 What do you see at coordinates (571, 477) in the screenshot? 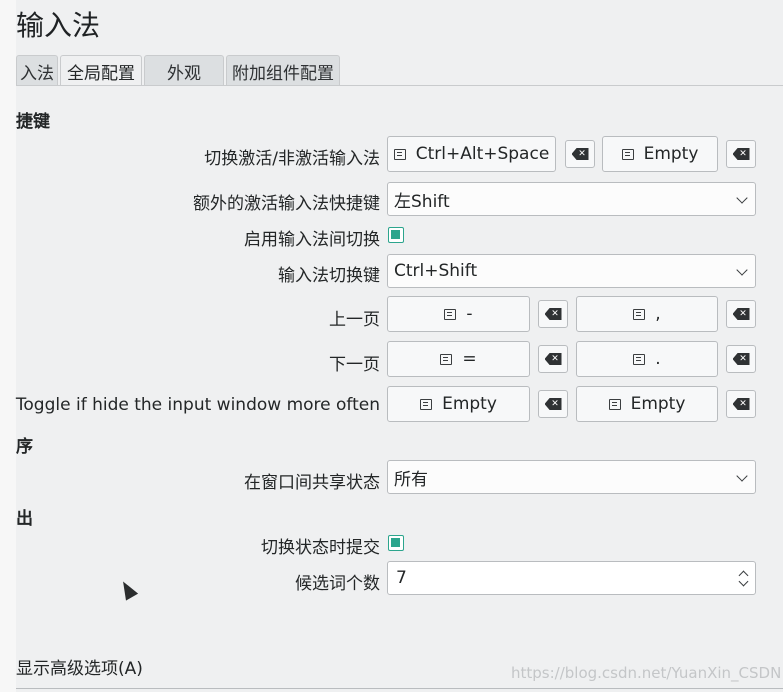
I see `share-state-select: 所有` at bounding box center [571, 477].